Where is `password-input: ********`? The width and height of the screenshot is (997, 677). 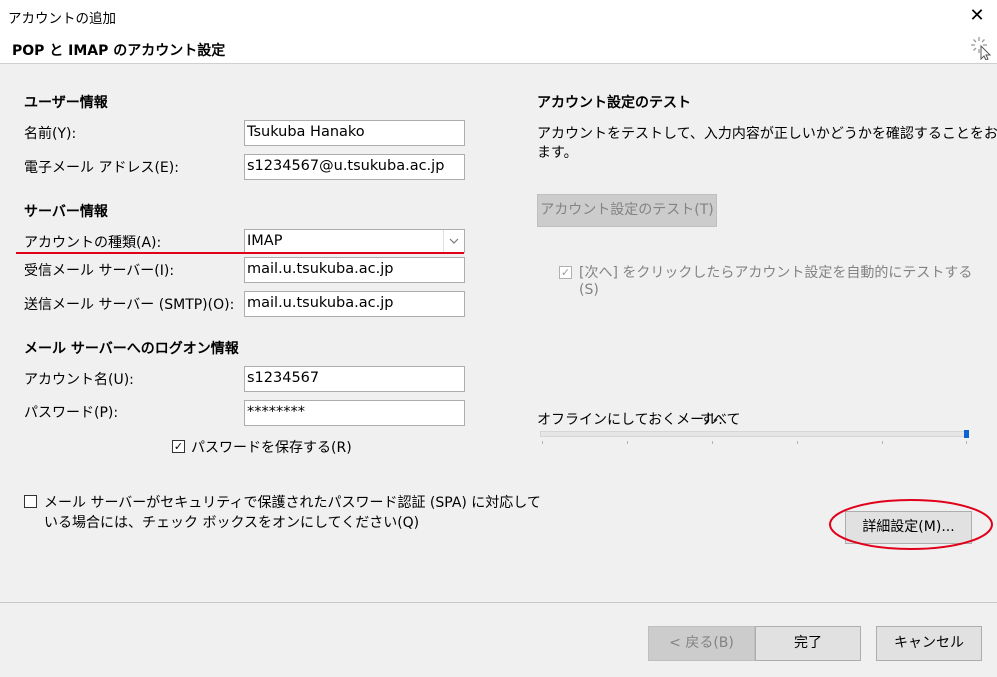 password-input: ******** is located at coordinates (354, 413).